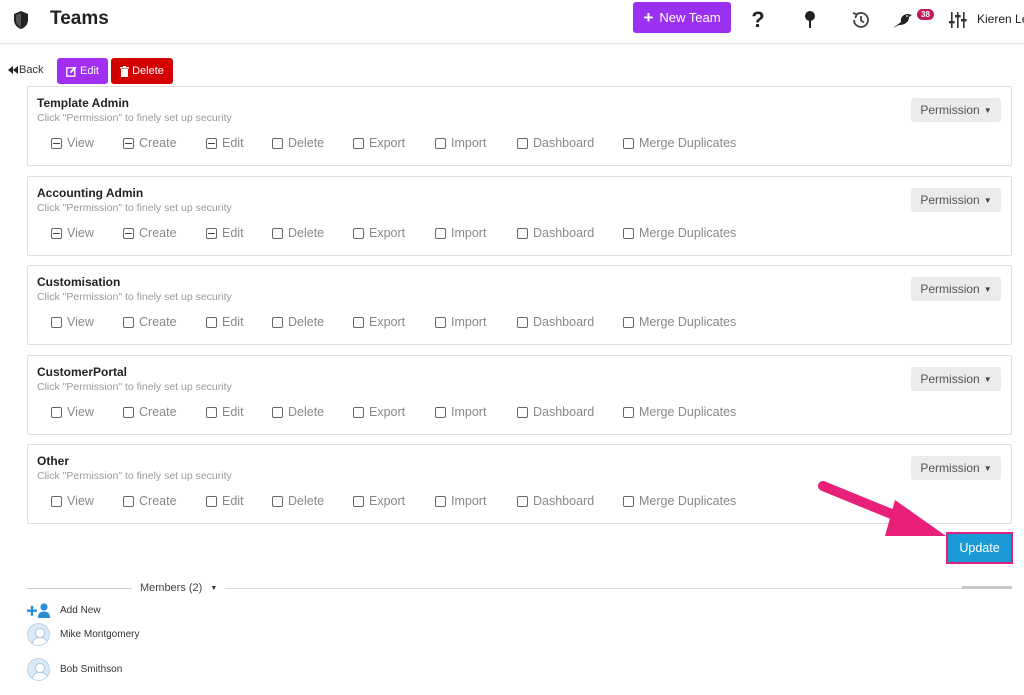  What do you see at coordinates (958, 20) in the screenshot?
I see `sliders-icon` at bounding box center [958, 20].